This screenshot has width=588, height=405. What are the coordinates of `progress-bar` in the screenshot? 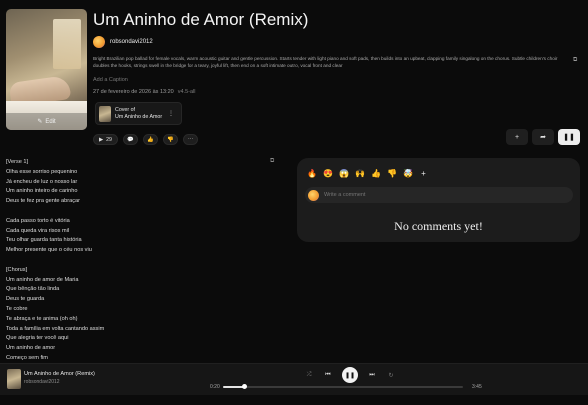 It's located at (343, 386).